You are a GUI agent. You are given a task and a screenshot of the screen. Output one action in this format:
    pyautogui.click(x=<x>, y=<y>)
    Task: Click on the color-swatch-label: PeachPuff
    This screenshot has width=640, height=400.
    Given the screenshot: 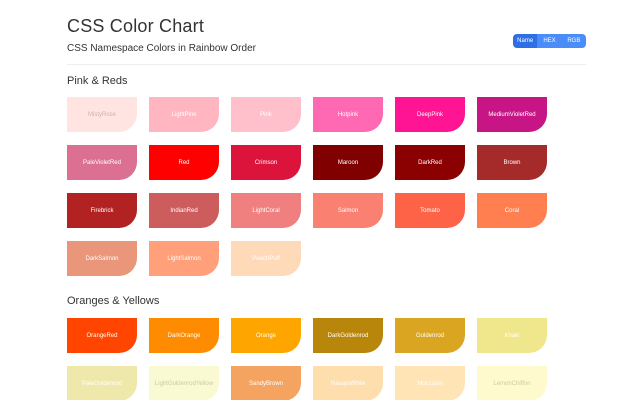 What is the action you would take?
    pyautogui.click(x=266, y=258)
    